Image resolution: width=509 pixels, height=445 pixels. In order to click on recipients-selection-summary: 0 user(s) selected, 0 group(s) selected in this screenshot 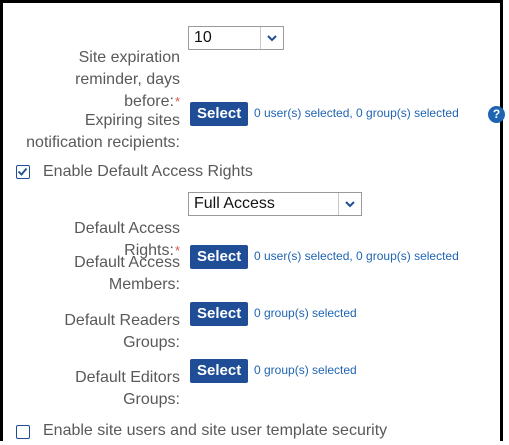, I will do `click(356, 113)`.